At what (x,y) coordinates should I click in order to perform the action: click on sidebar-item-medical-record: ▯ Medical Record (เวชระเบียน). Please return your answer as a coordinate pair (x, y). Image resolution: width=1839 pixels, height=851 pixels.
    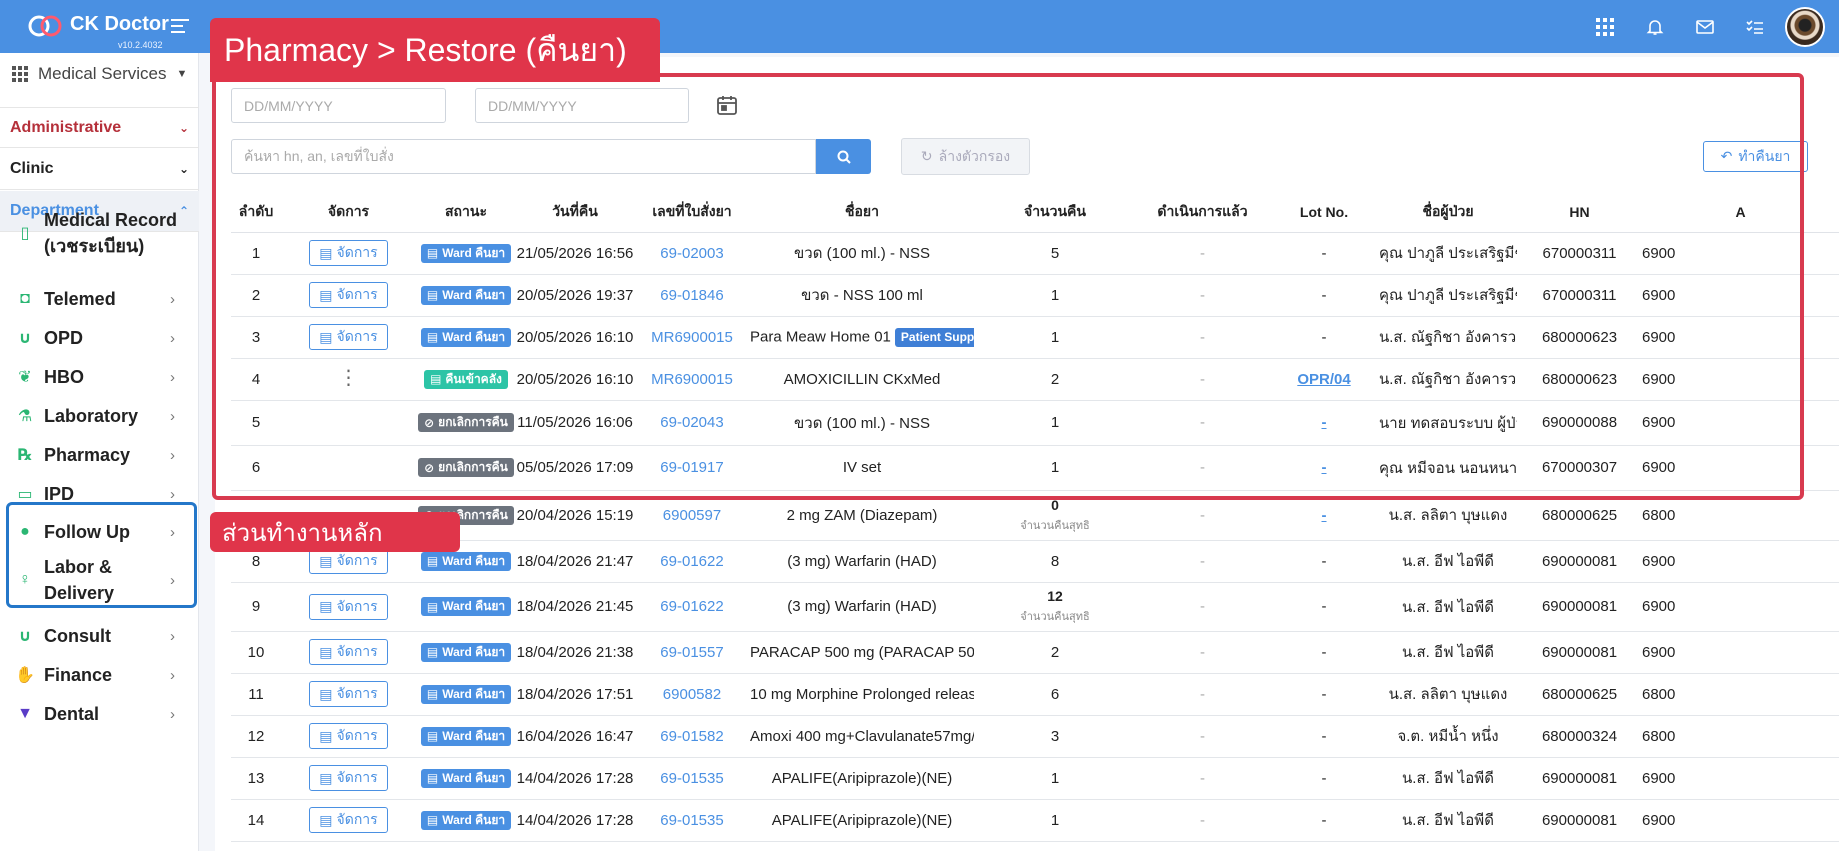
    Looking at the image, I should click on (99, 233).